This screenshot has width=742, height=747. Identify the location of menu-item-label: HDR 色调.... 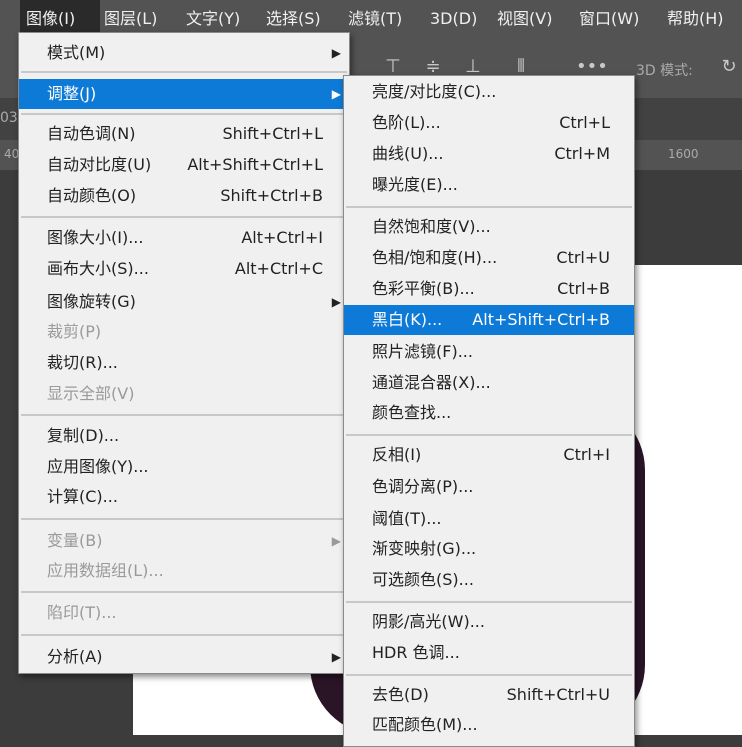
(416, 652).